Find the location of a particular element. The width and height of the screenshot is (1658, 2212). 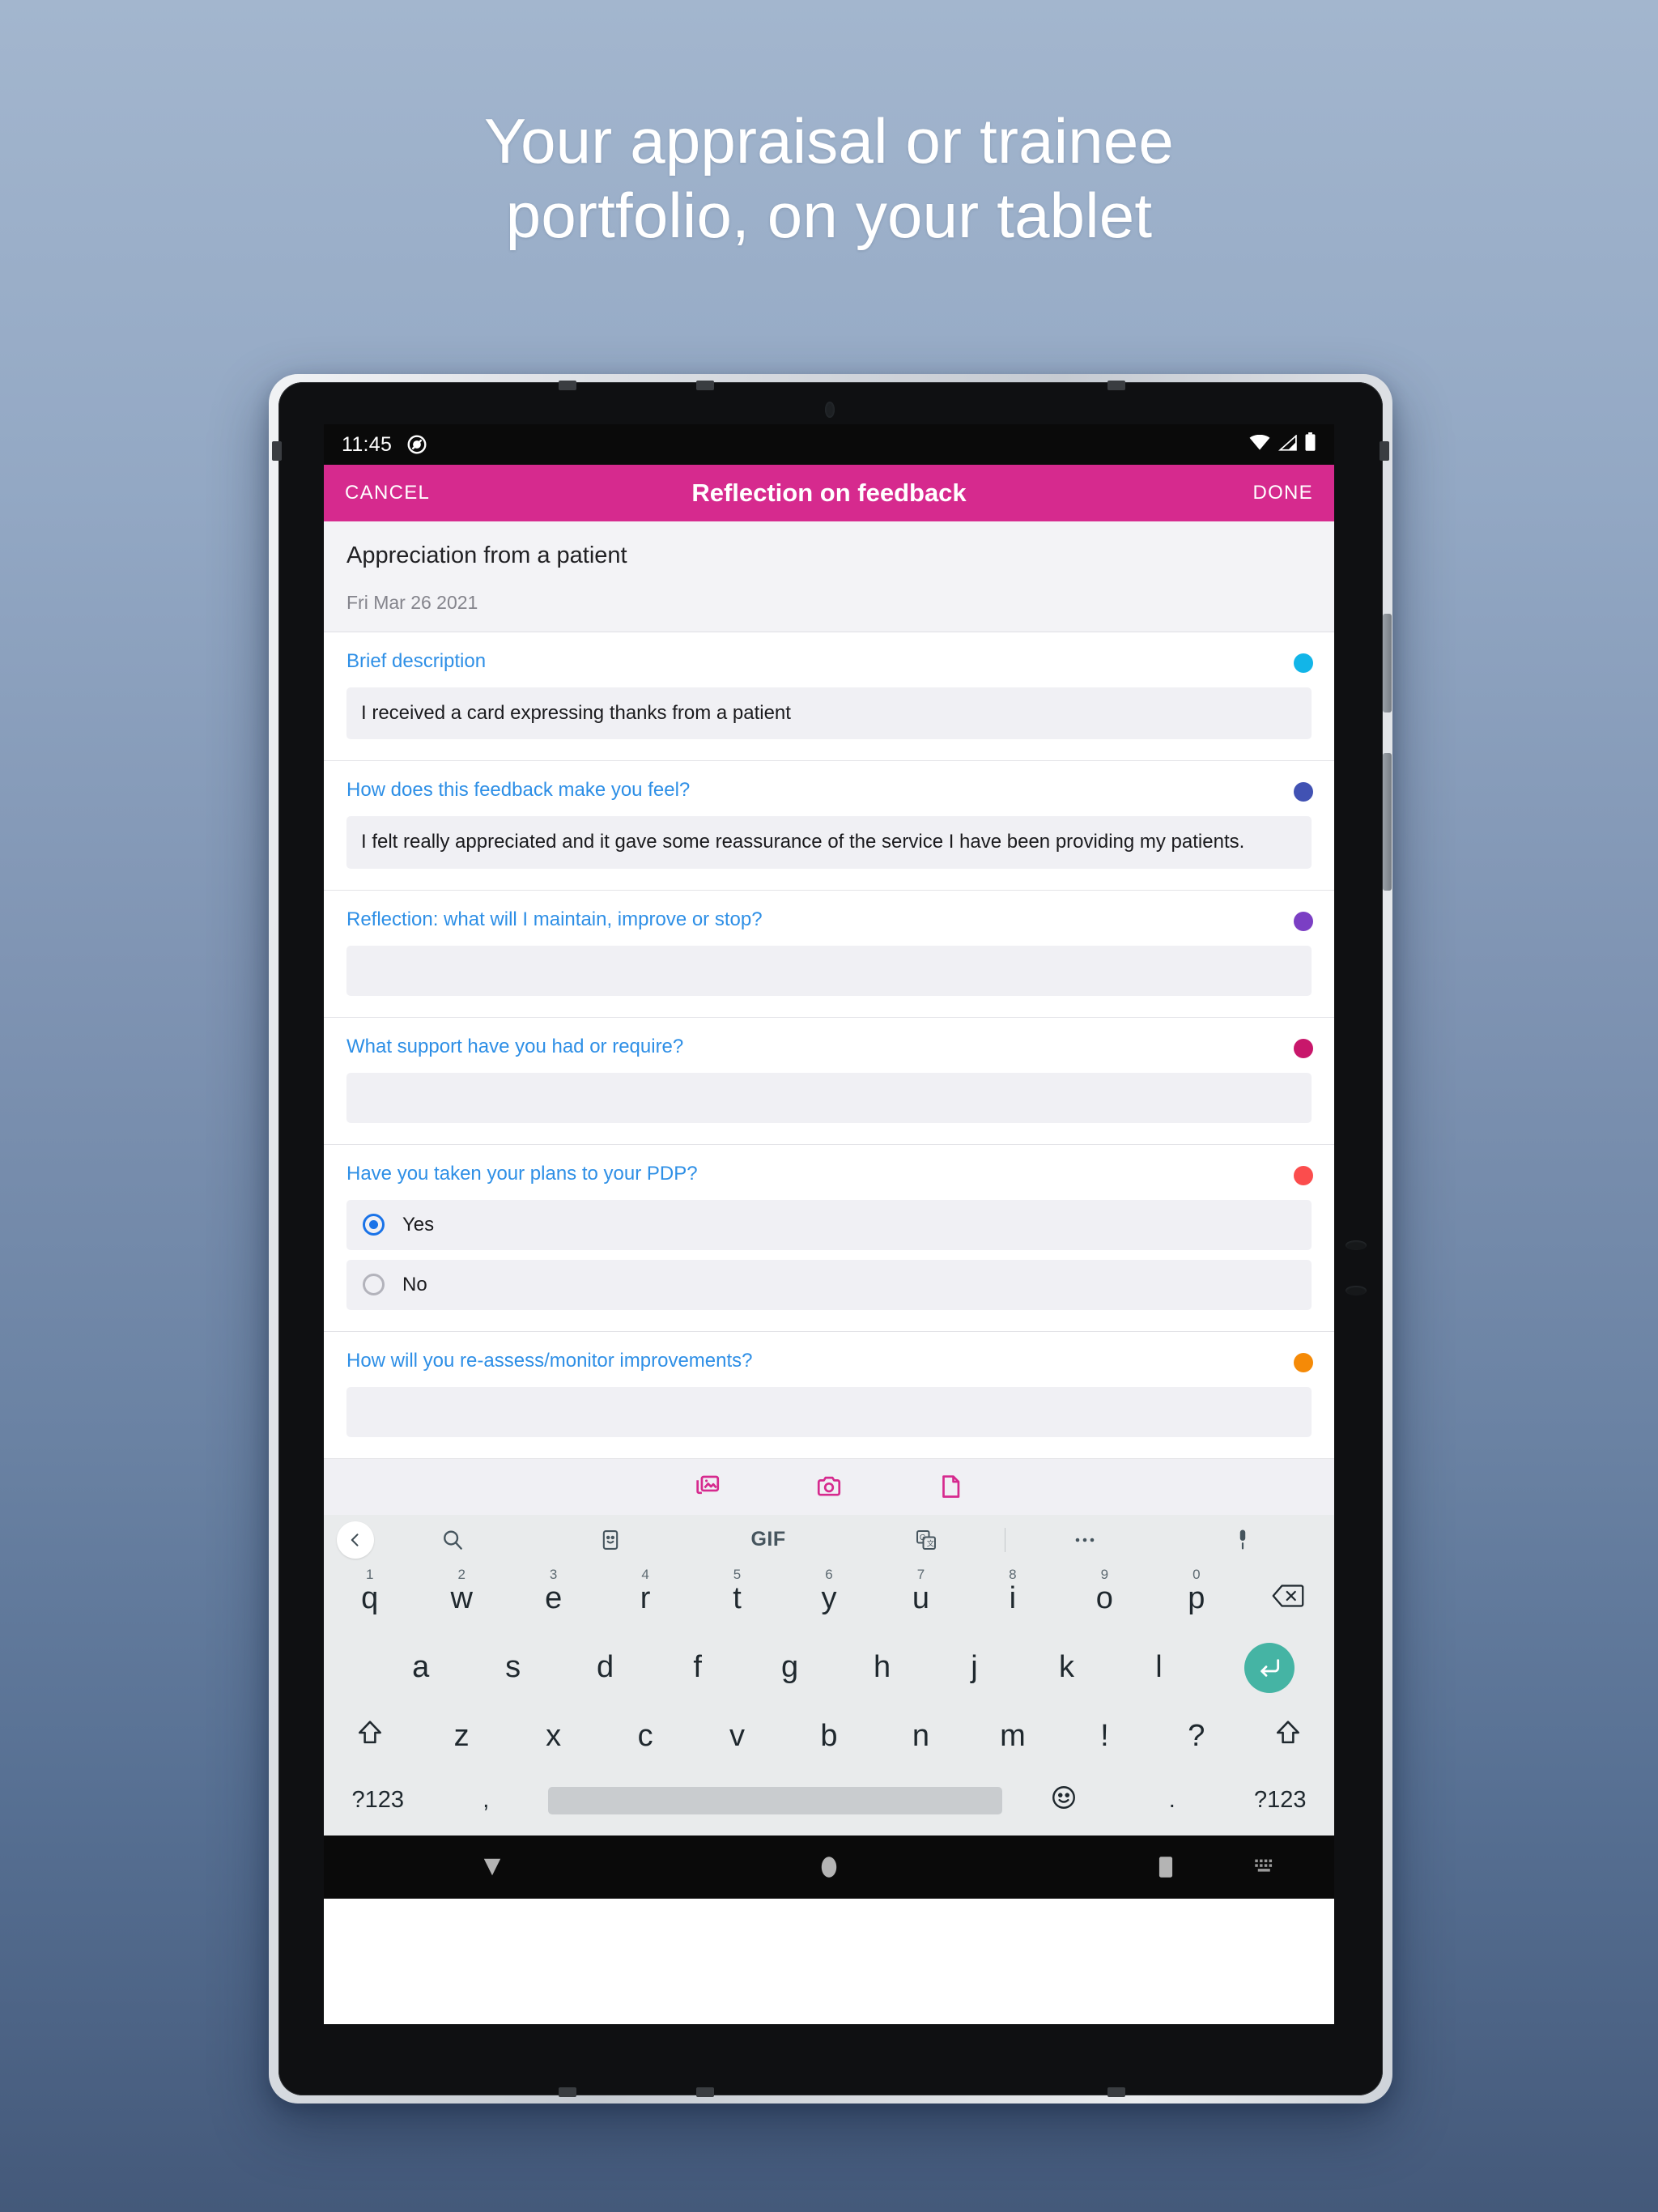

key-y: 6y is located at coordinates (828, 1599).